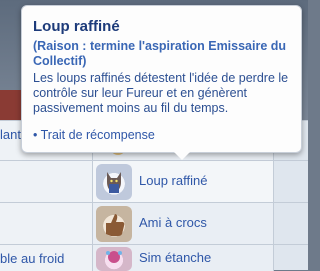  I want to click on trait-label-partial: ble au froid, so click(32, 258).